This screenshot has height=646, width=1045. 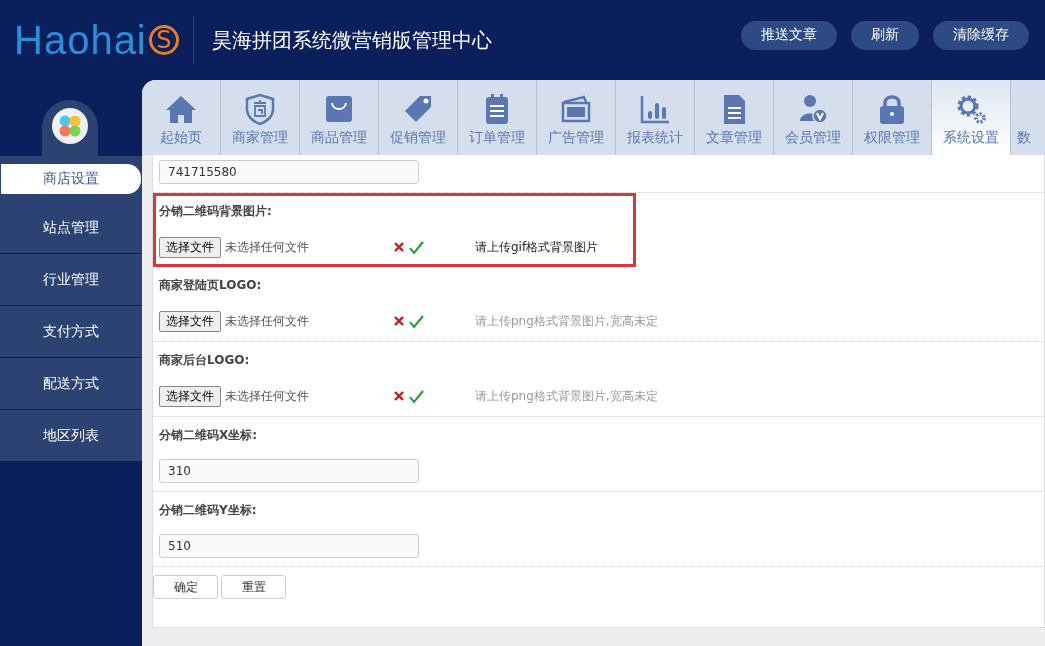 What do you see at coordinates (71, 280) in the screenshot?
I see `sidebar-item: 行业管理` at bounding box center [71, 280].